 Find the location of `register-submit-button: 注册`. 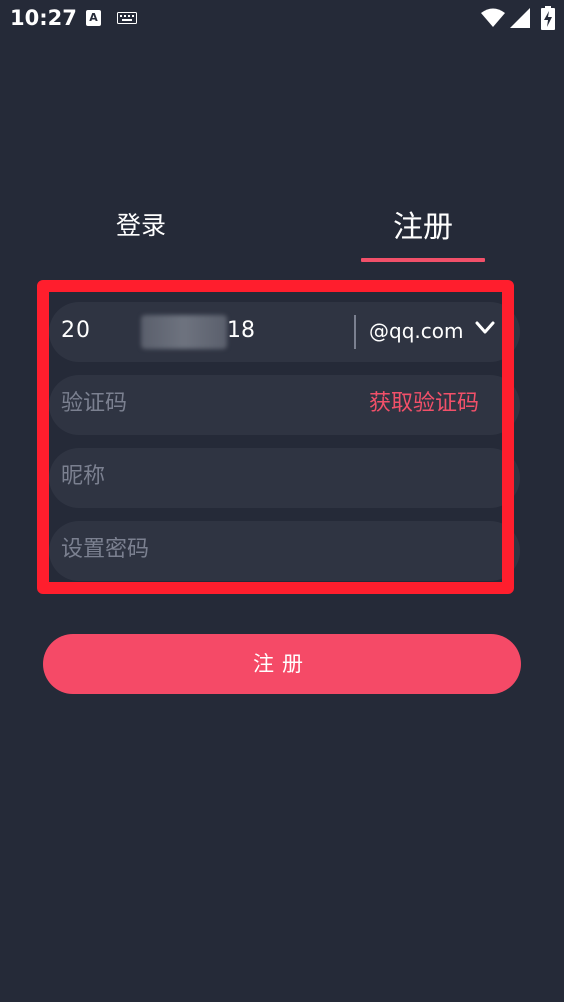

register-submit-button: 注册 is located at coordinates (282, 664).